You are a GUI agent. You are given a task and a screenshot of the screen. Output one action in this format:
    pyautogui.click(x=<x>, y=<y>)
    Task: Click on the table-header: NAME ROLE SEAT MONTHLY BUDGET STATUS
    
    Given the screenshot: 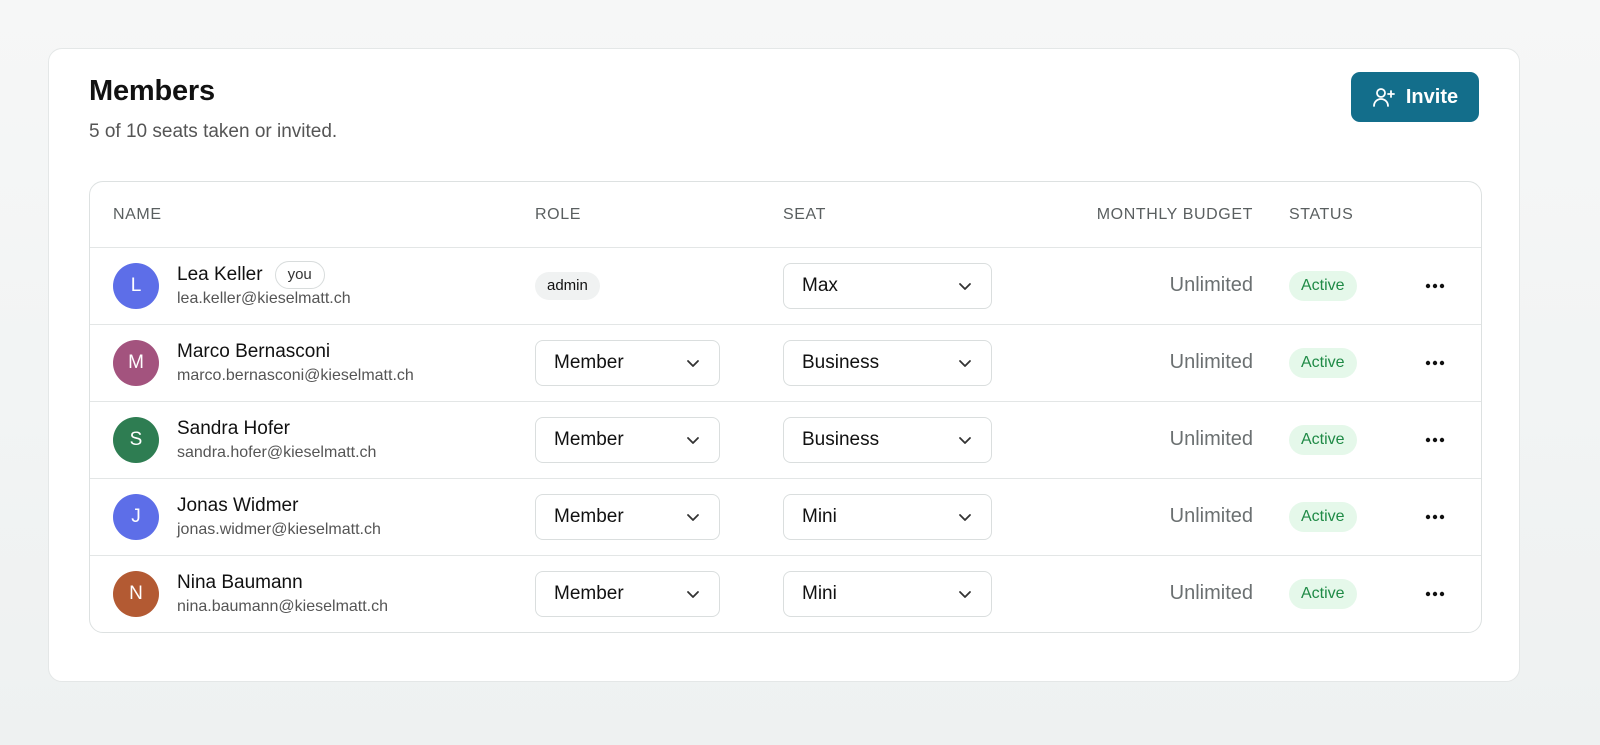 What is the action you would take?
    pyautogui.click(x=785, y=215)
    